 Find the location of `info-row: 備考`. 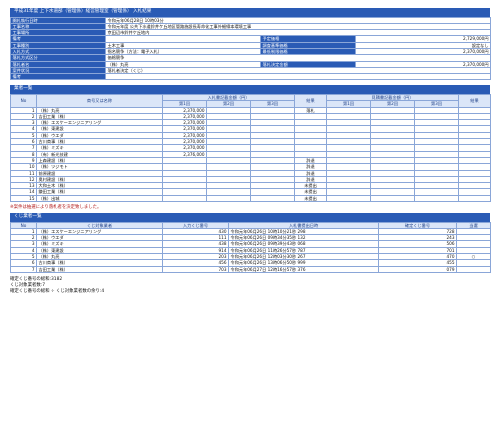

info-row: 備考 is located at coordinates (251, 77).